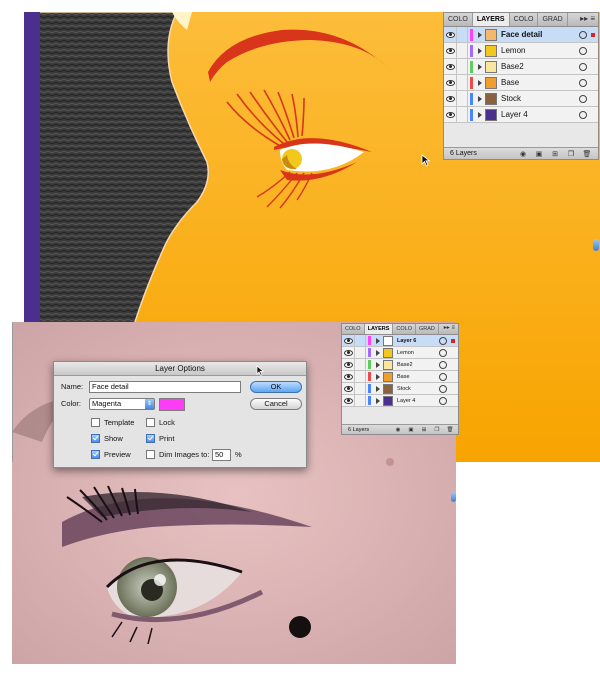 This screenshot has width=600, height=677. What do you see at coordinates (453, 497) in the screenshot?
I see `scroll-thumb-small` at bounding box center [453, 497].